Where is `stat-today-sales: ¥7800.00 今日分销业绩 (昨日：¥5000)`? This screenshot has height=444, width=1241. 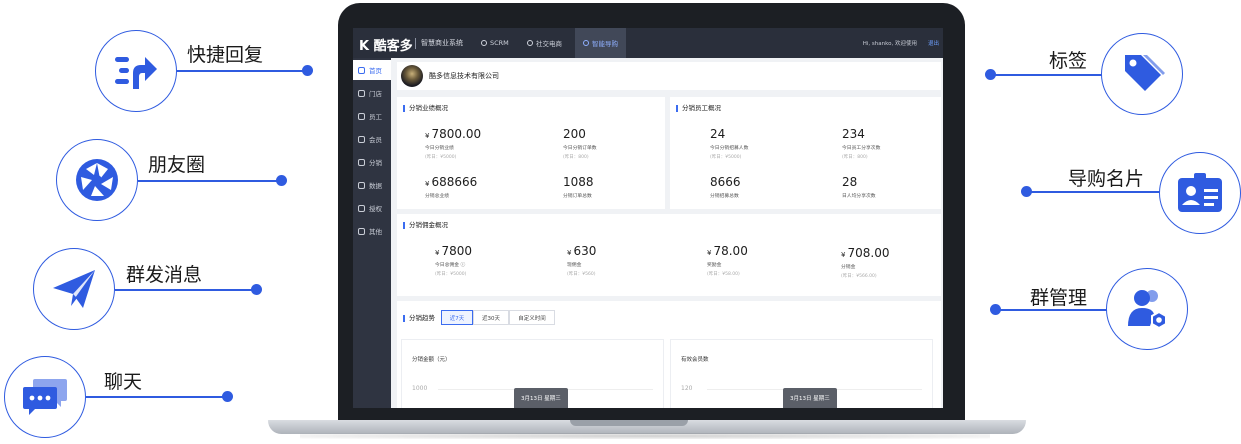
stat-today-sales: ¥7800.00 今日分销业绩 (昨日：¥5000) is located at coordinates (453, 143).